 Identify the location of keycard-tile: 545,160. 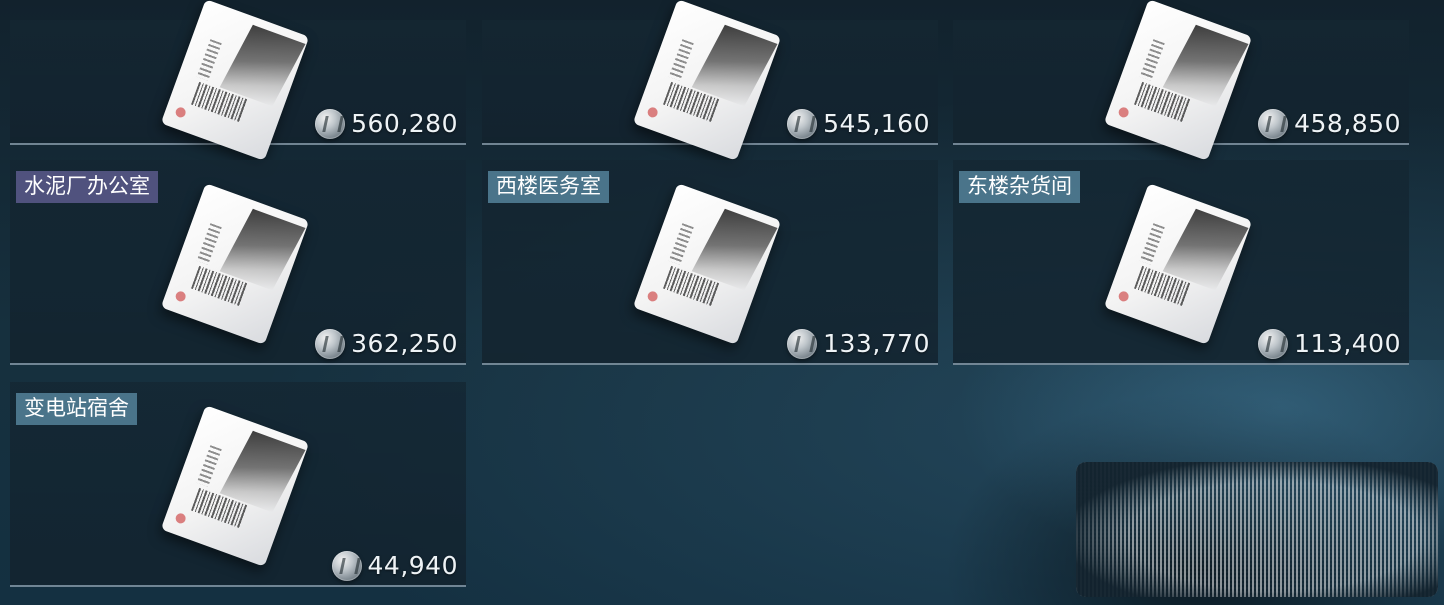
(710, 80).